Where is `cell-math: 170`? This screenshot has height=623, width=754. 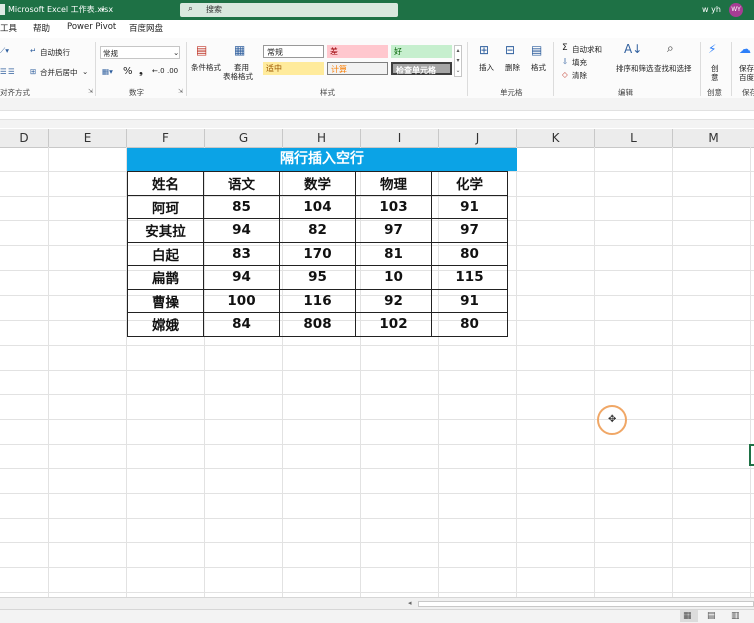
cell-math: 170 is located at coordinates (317, 253).